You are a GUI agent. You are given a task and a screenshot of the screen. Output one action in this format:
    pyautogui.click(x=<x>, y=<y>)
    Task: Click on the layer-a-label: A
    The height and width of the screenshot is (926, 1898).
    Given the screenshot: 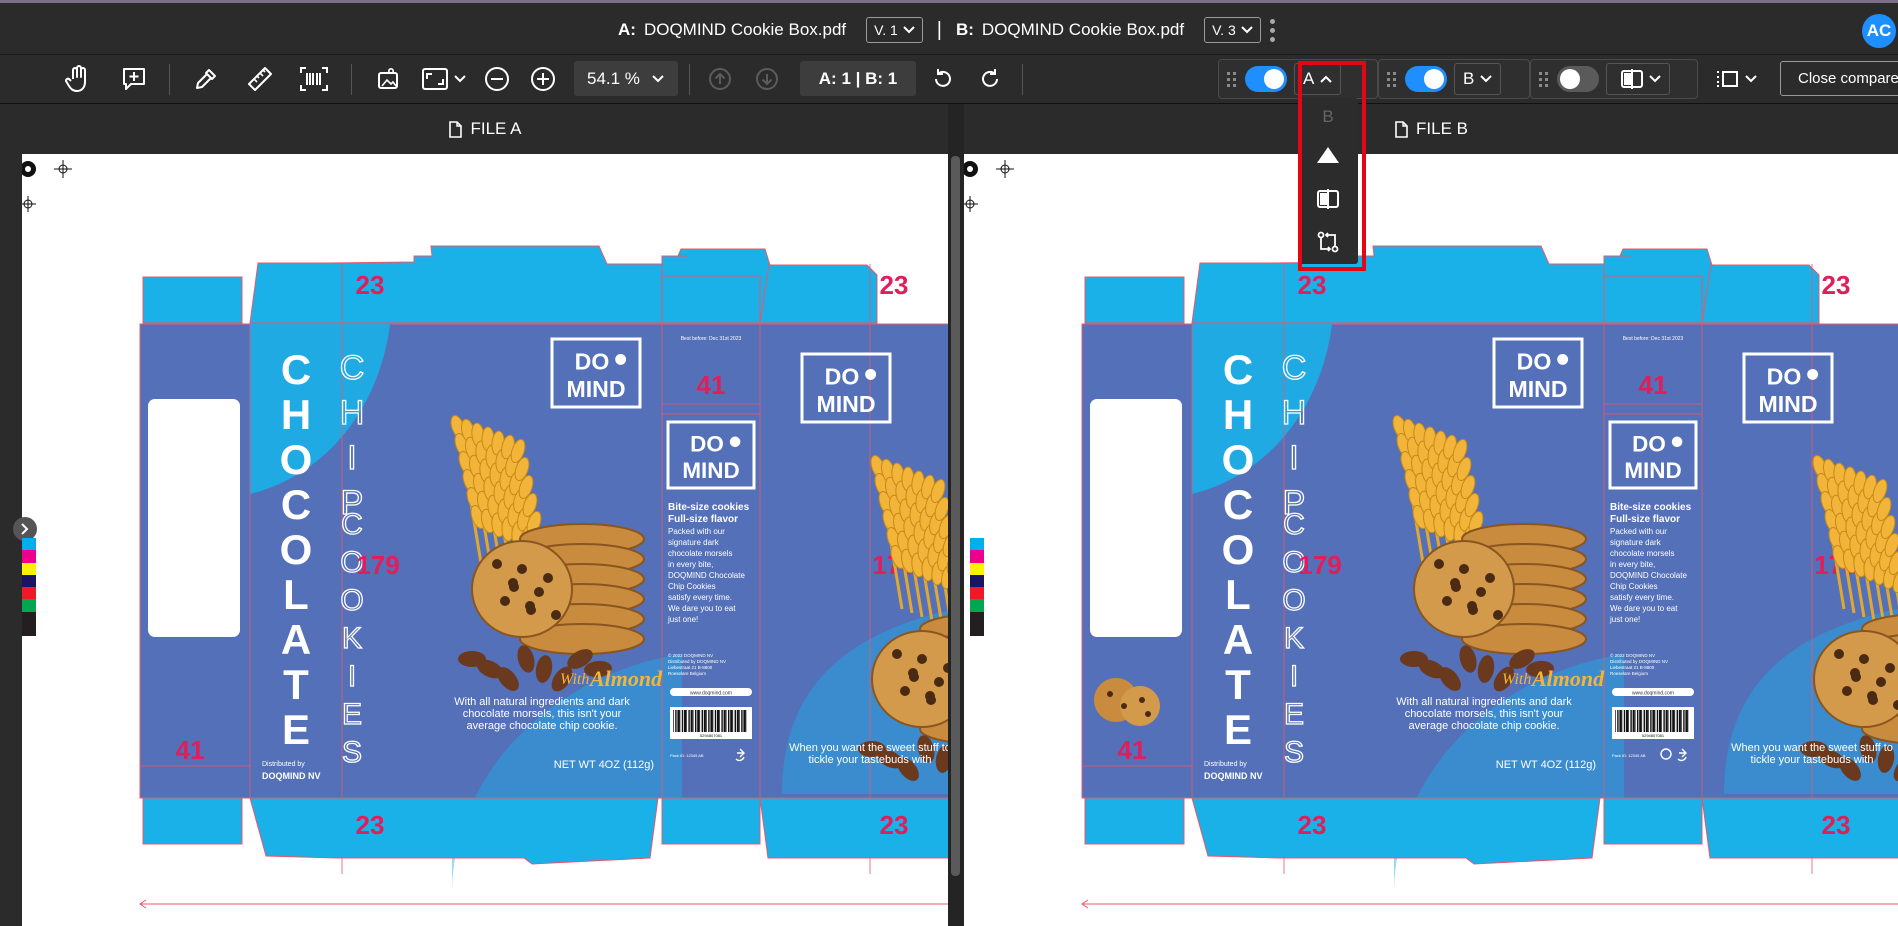 What is the action you would take?
    pyautogui.click(x=1309, y=78)
    